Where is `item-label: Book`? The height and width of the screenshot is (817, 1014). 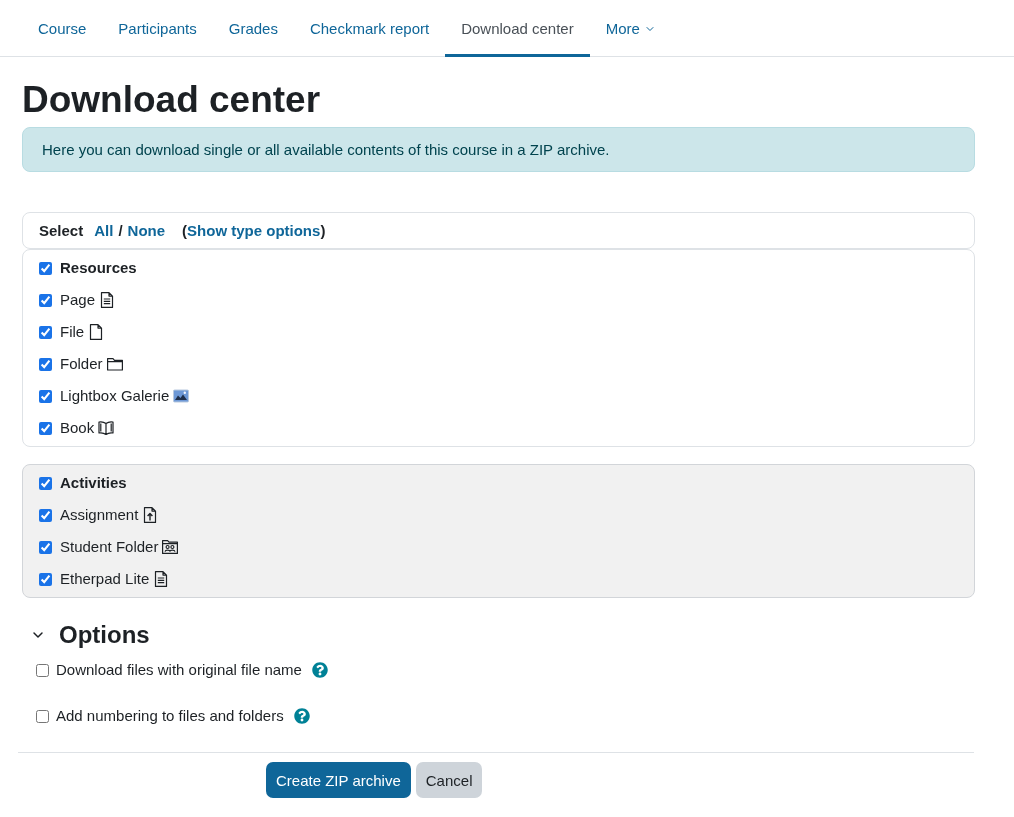
item-label: Book is located at coordinates (77, 428).